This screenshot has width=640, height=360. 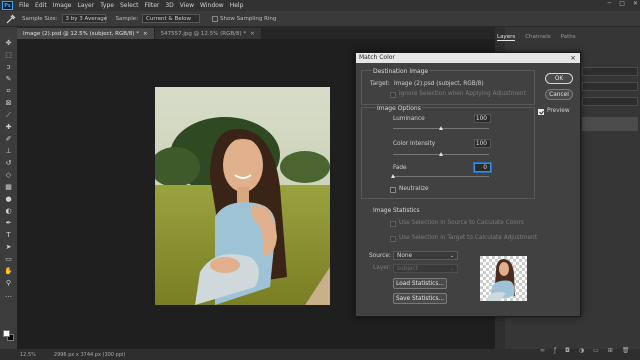 What do you see at coordinates (439, 84) in the screenshot?
I see `target-value: Image (2).psd (subject, RGB/8)` at bounding box center [439, 84].